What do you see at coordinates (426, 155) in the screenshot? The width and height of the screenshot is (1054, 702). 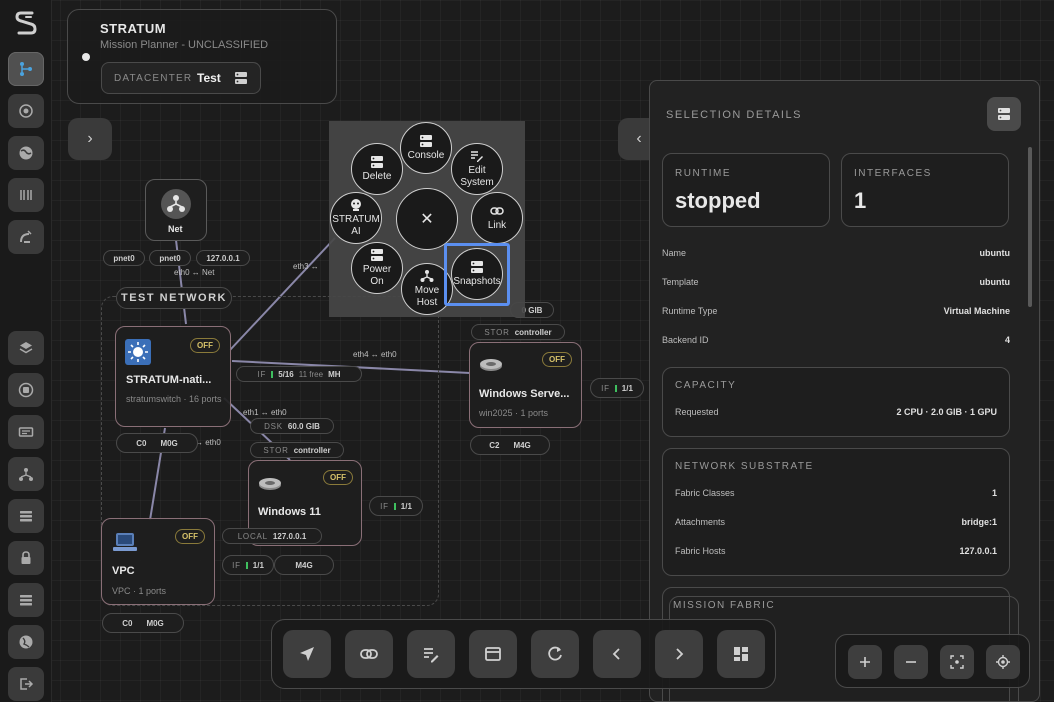 I see `console-label: Console` at bounding box center [426, 155].